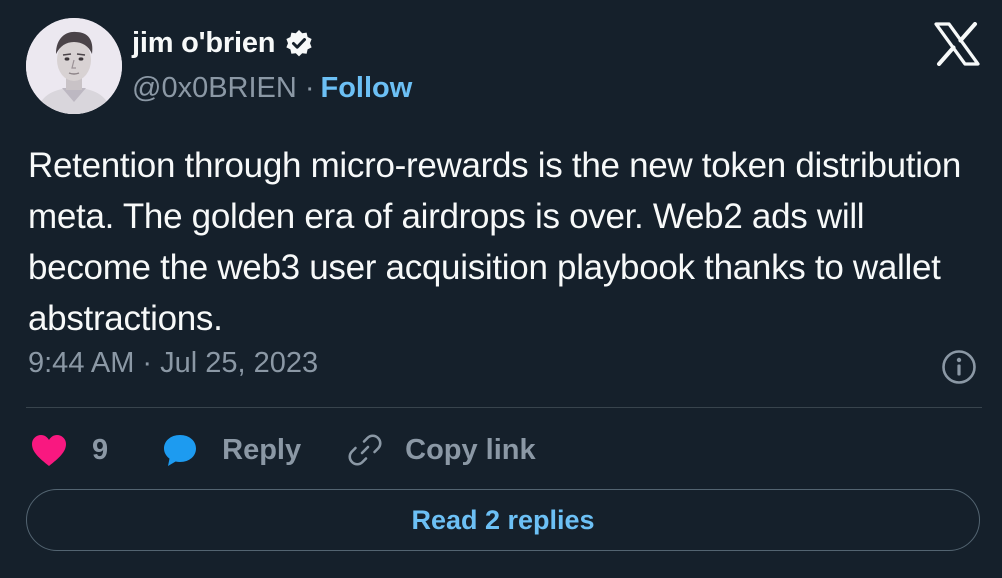 The height and width of the screenshot is (578, 1002). I want to click on avatar-image, so click(74, 66).